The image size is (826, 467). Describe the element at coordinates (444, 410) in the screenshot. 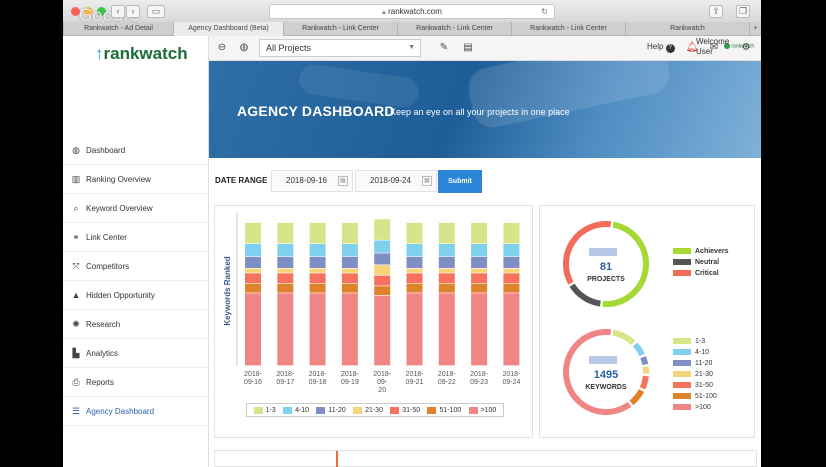

I see `legend-item: 51-100` at that location.